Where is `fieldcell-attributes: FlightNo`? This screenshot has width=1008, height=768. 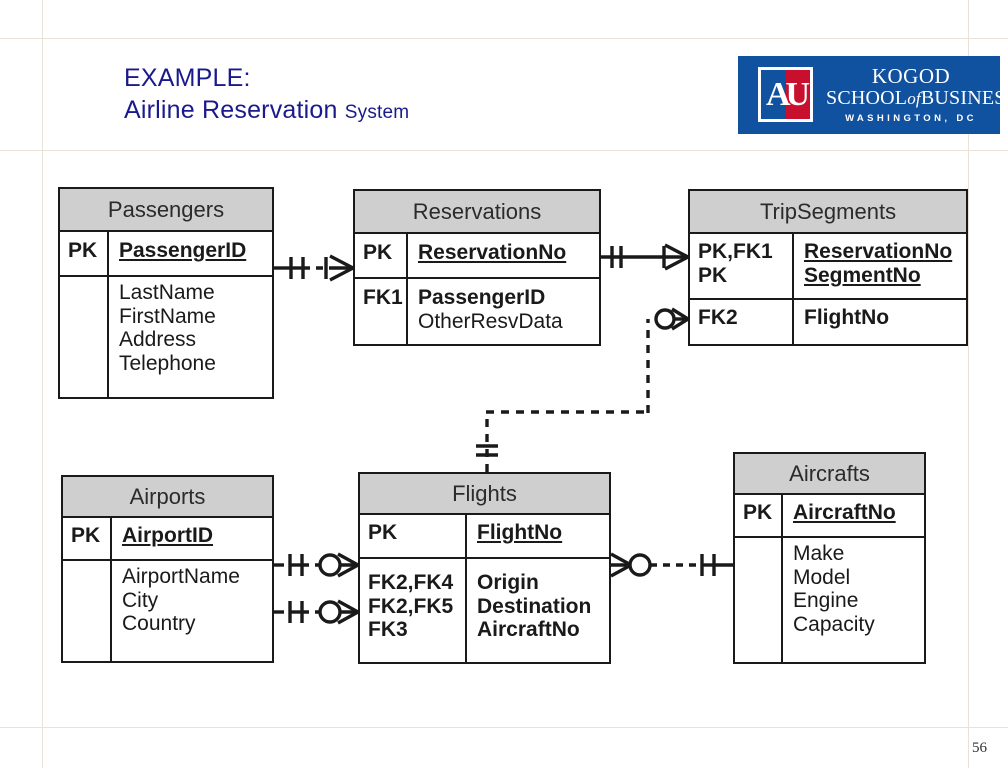
fieldcell-attributes: FlightNo is located at coordinates (880, 321).